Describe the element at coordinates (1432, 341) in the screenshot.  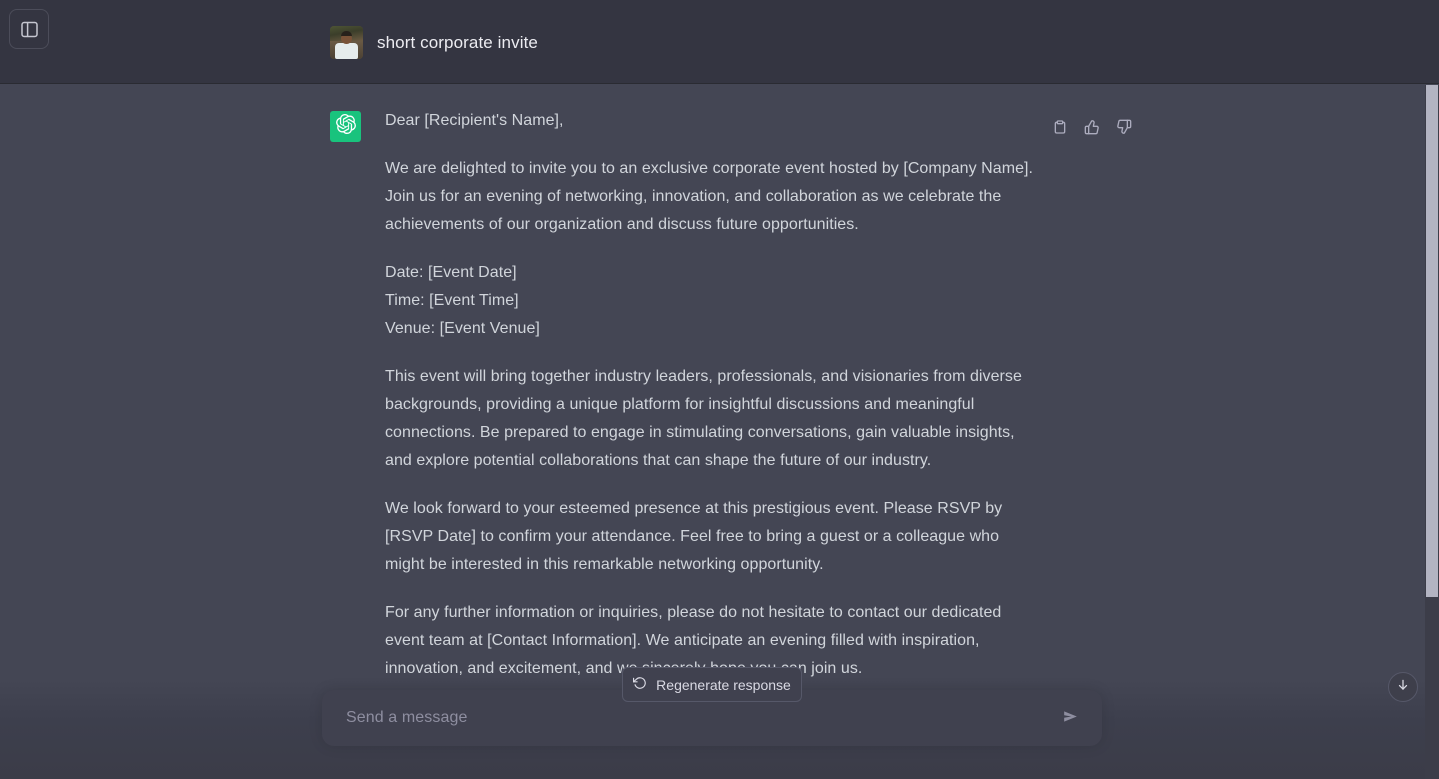
I see `vertical-scrollbar-thumb` at that location.